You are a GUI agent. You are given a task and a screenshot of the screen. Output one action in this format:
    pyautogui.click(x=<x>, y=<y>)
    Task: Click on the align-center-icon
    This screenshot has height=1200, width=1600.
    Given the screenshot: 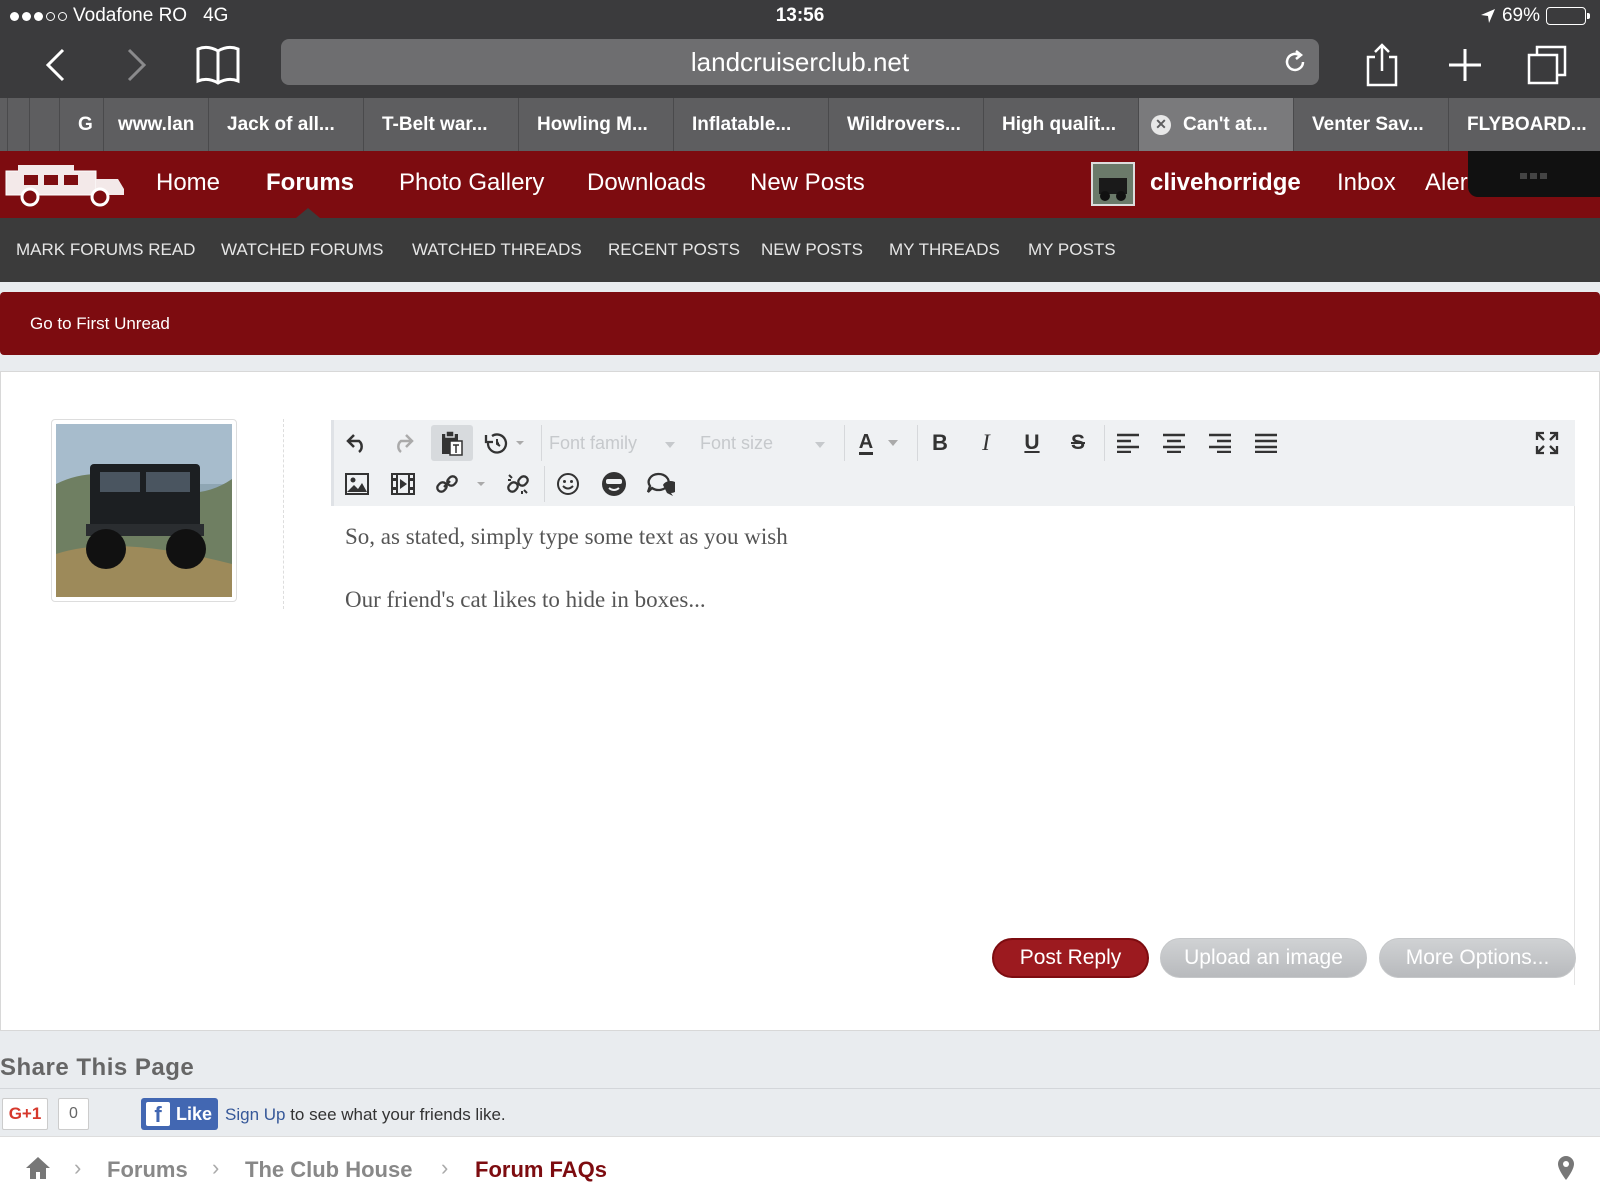 What is the action you would take?
    pyautogui.click(x=1174, y=443)
    